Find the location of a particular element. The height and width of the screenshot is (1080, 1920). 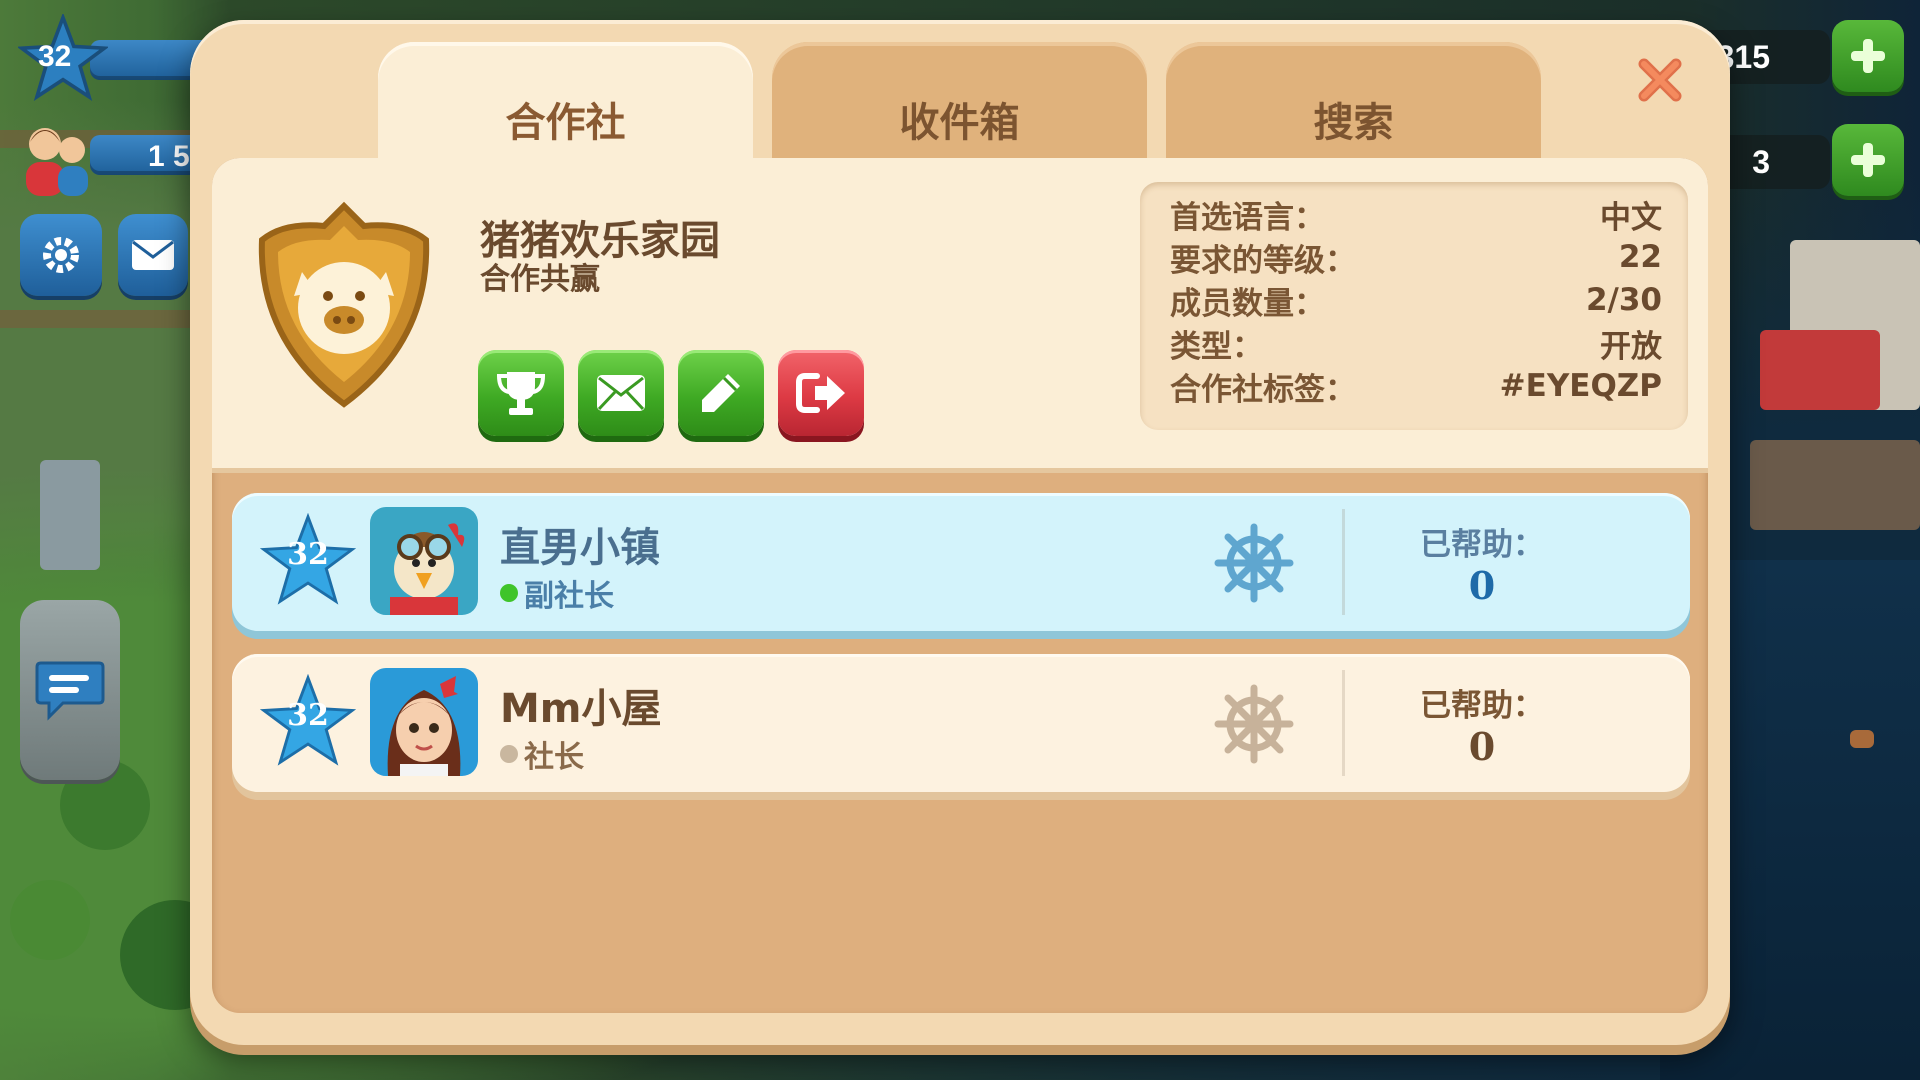

chat-bubble-icon is located at coordinates (70, 691).